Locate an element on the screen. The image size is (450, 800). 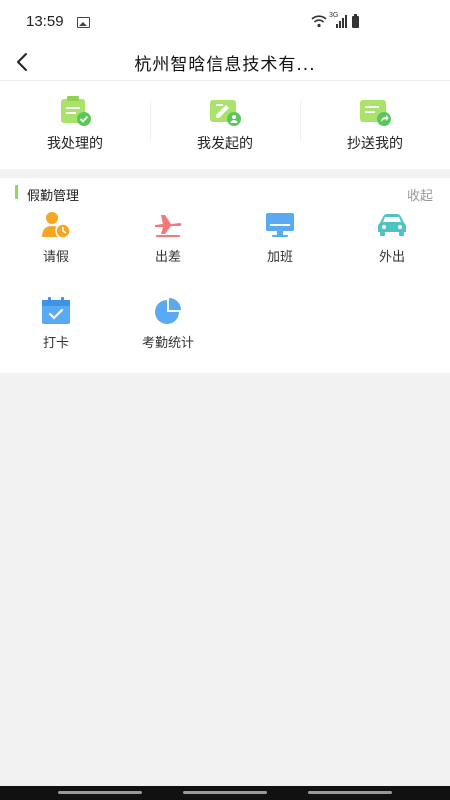
wifi-icon is located at coordinates (319, 21).